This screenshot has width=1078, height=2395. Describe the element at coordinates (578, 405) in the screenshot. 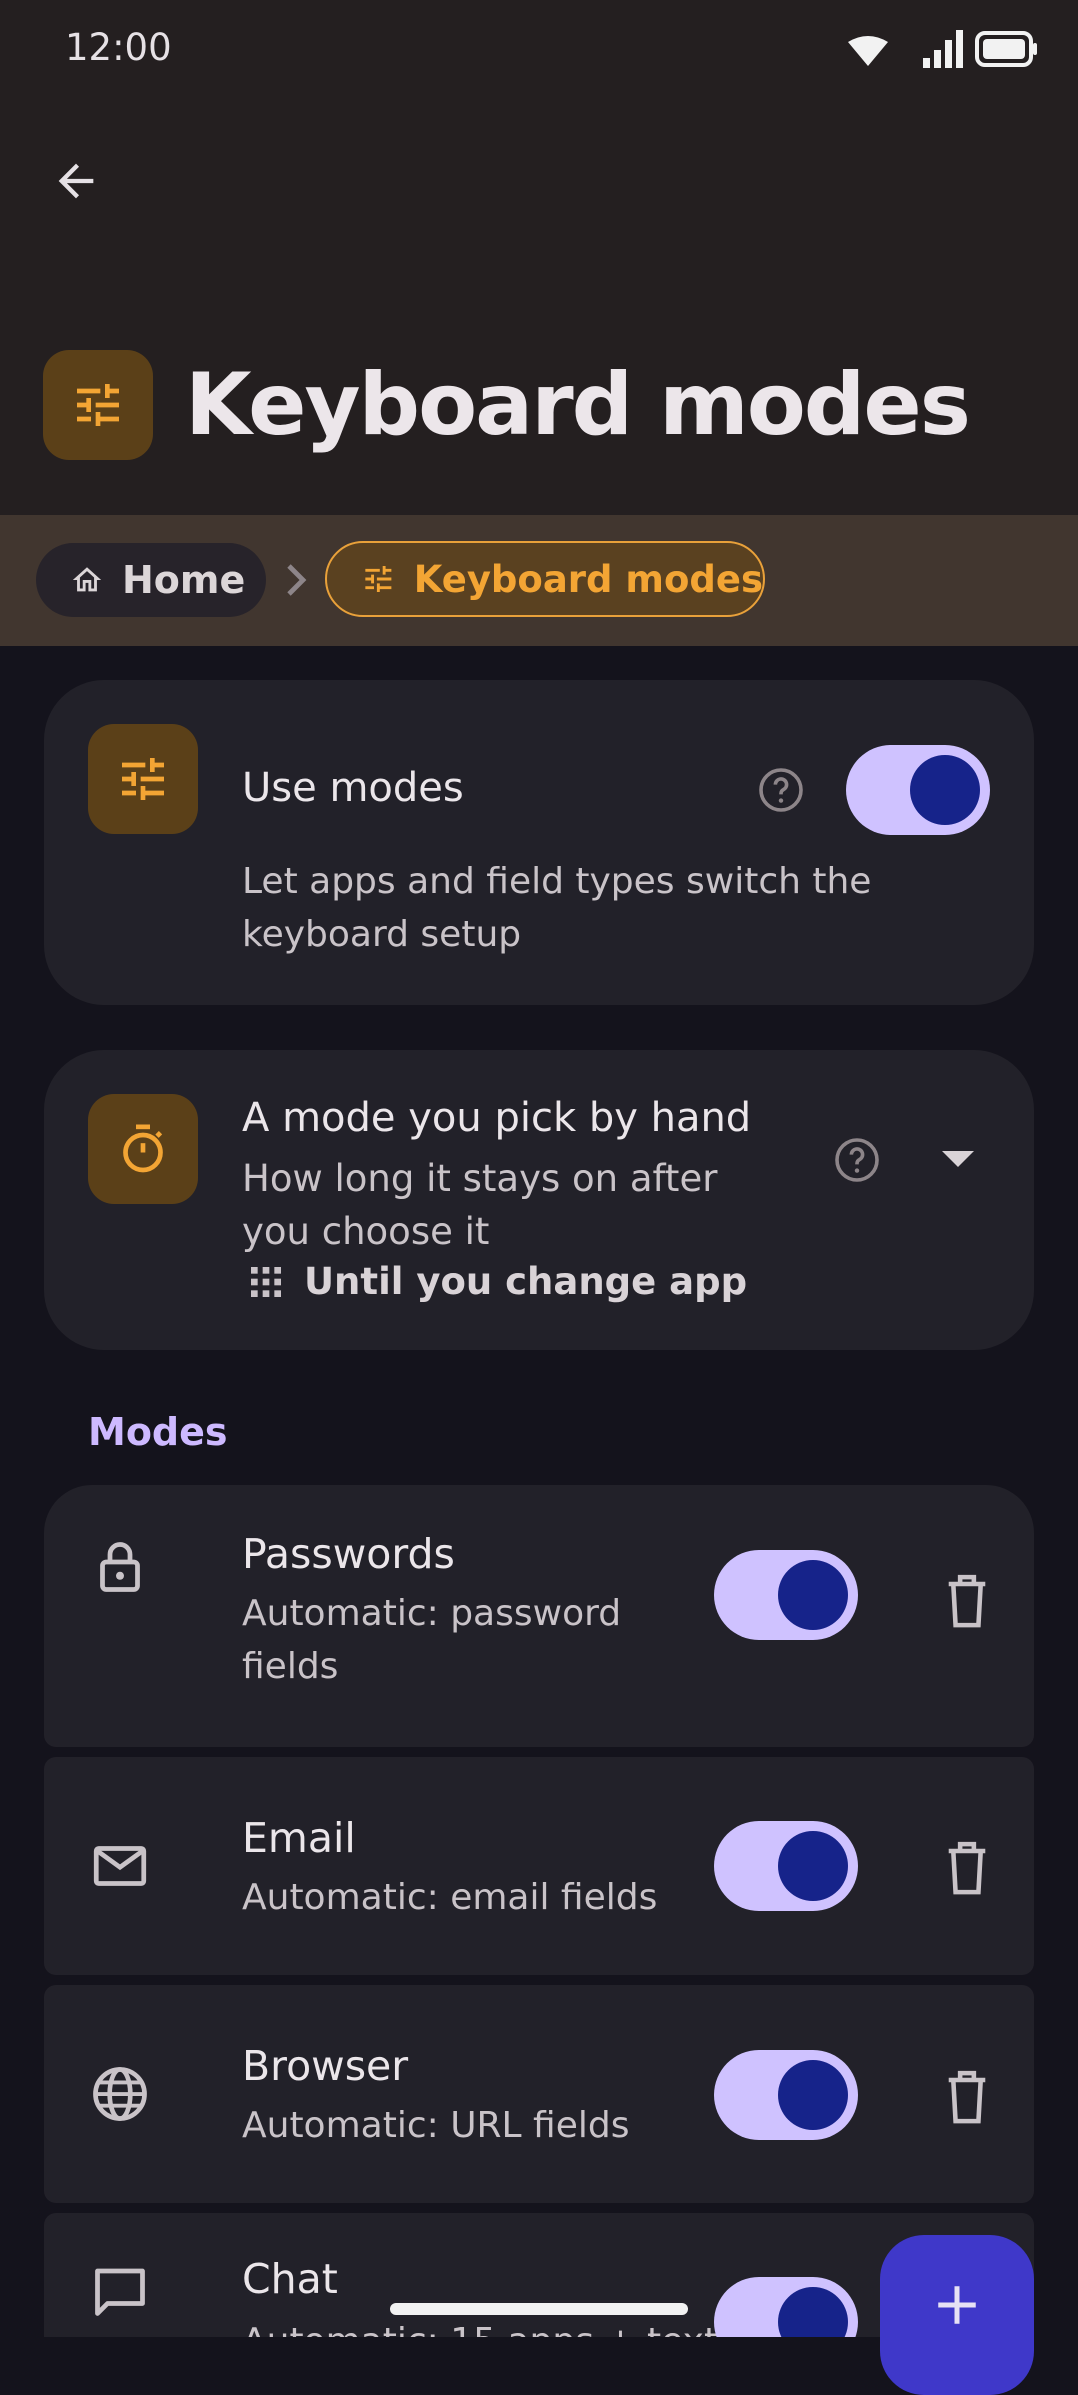

I see `page-title: Keyboard modes` at that location.